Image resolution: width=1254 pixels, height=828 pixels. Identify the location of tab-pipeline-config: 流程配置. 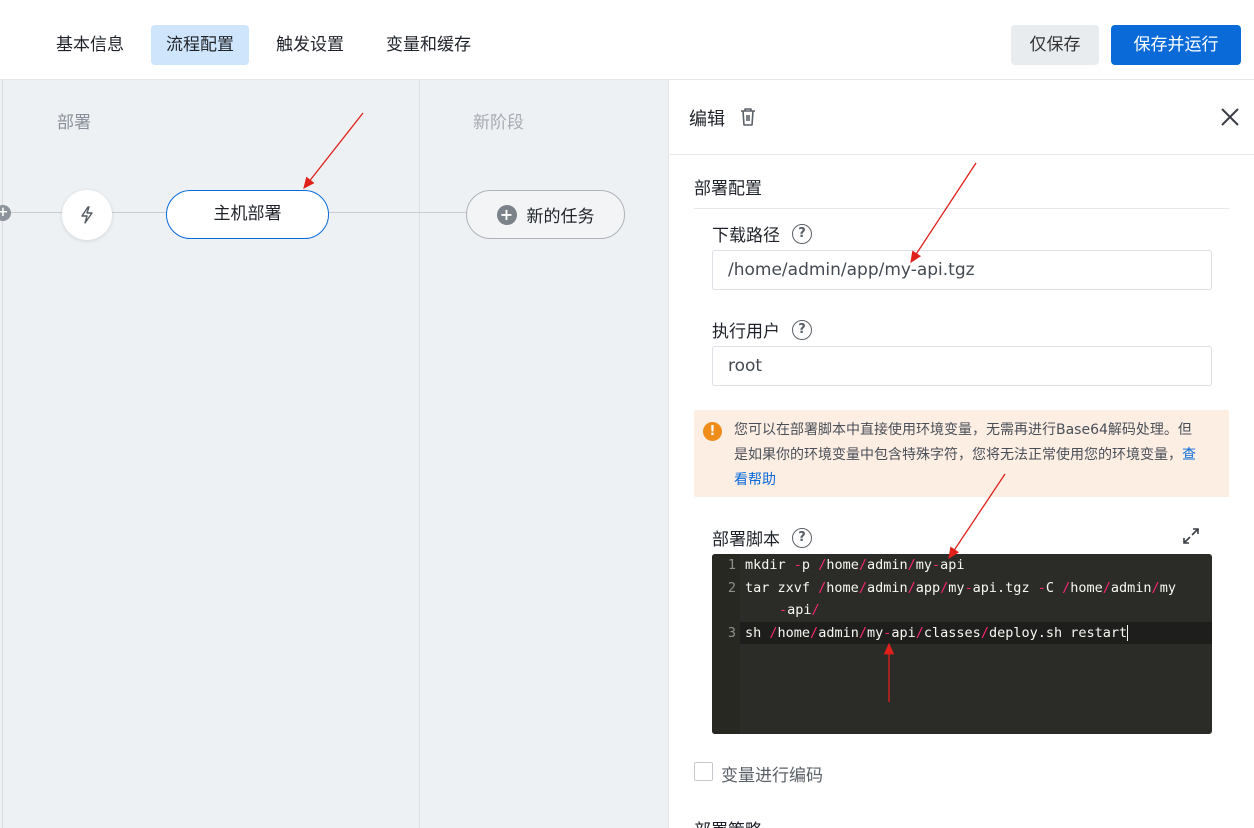
(200, 45).